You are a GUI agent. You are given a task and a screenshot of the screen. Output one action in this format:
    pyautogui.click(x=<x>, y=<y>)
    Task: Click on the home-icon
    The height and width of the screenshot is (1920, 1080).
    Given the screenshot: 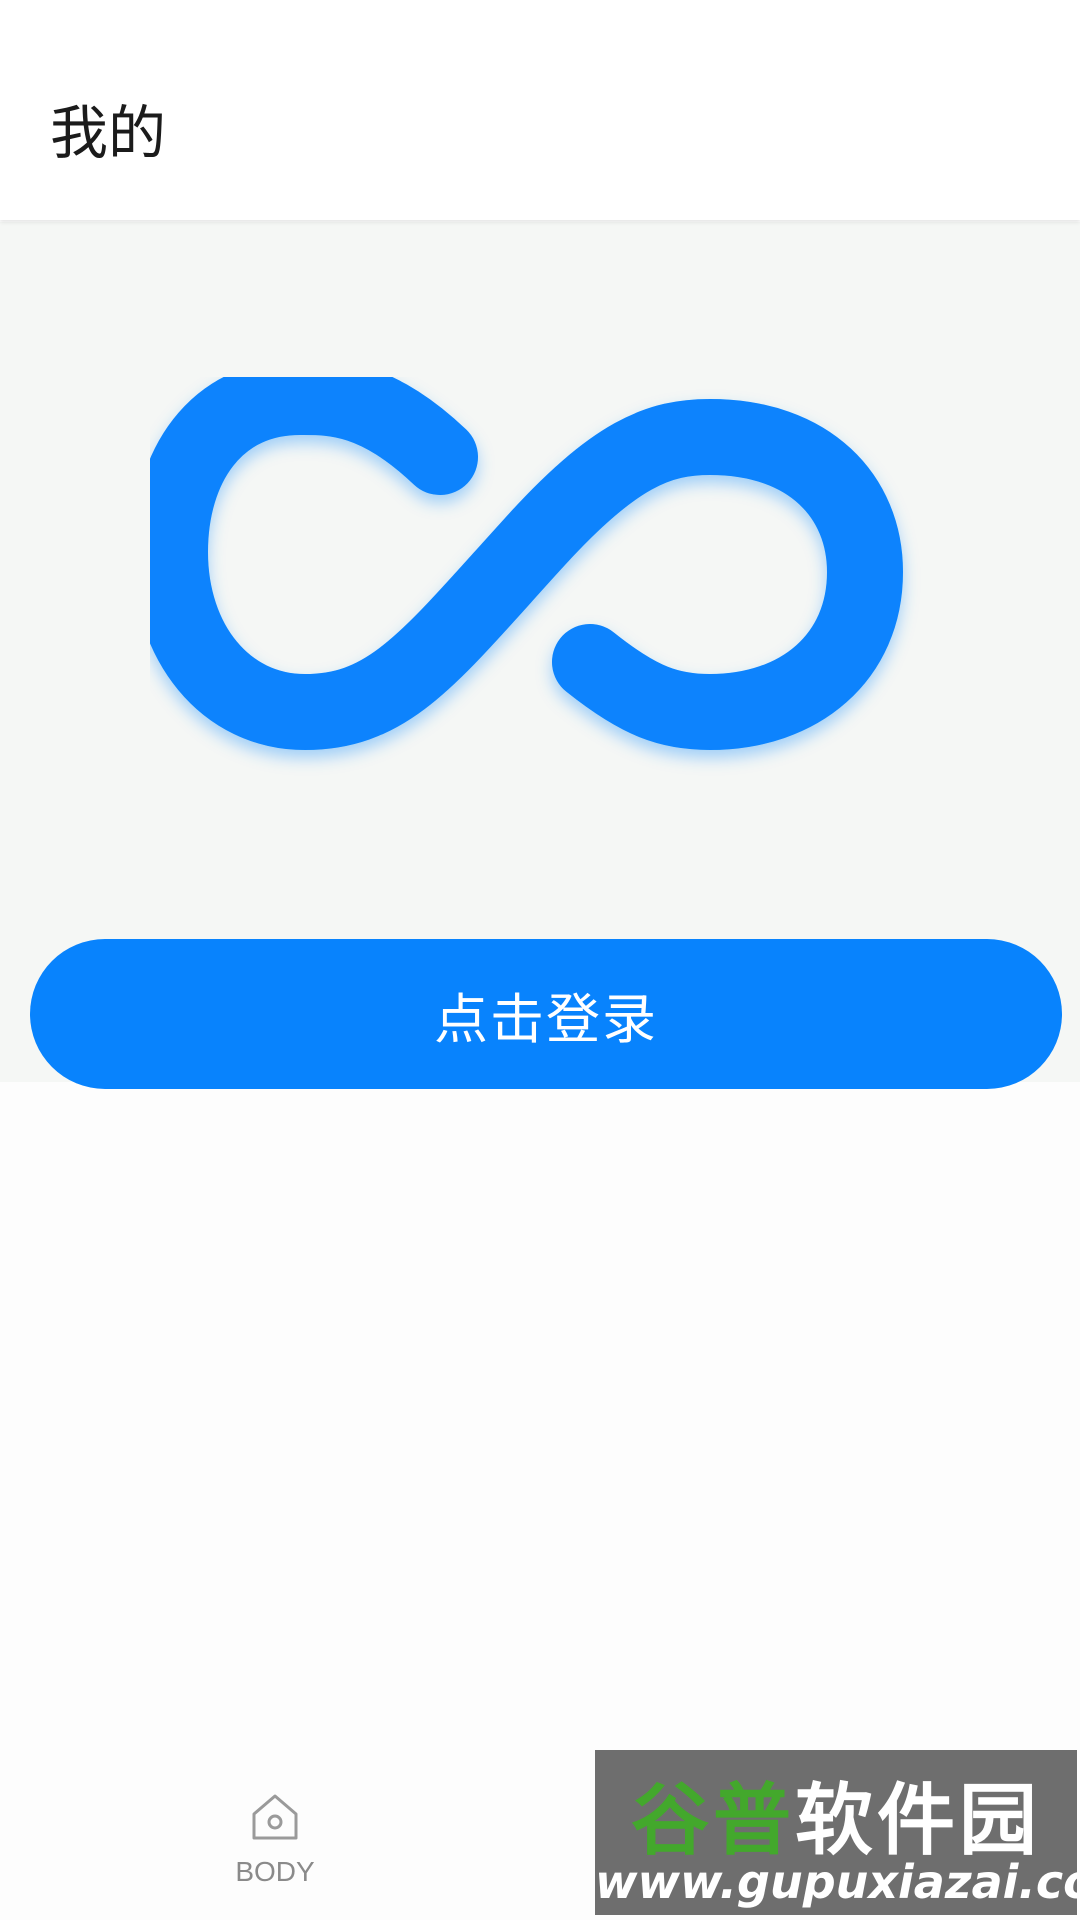 What is the action you would take?
    pyautogui.click(x=275, y=1817)
    